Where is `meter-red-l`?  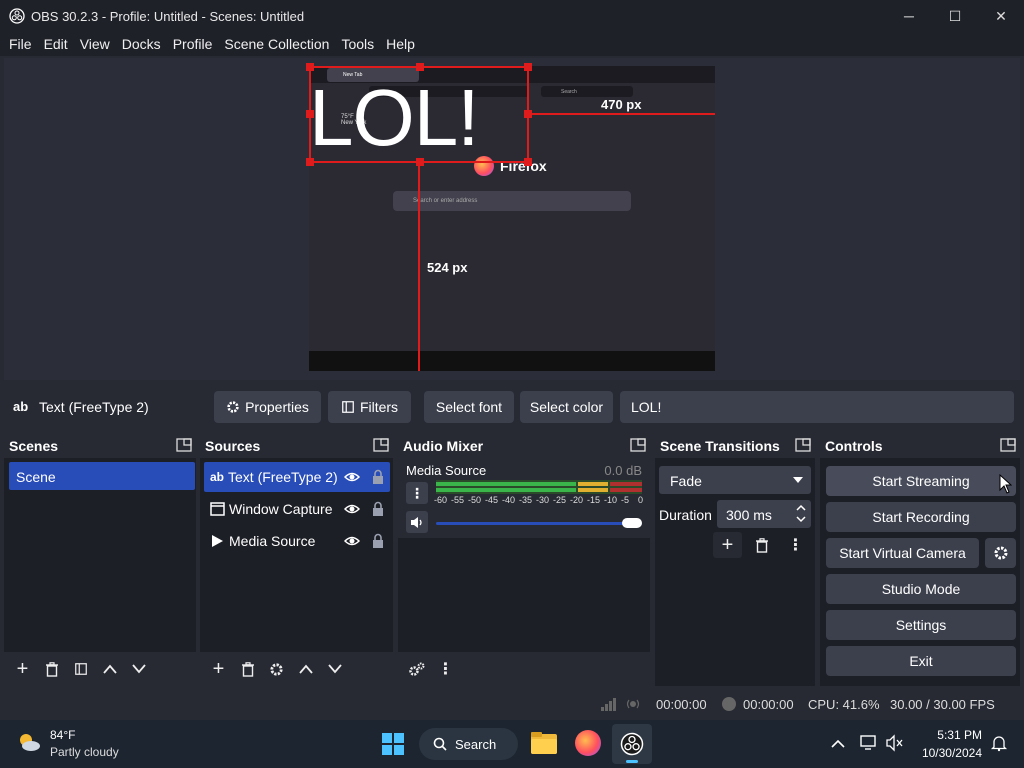
meter-red-l is located at coordinates (626, 484).